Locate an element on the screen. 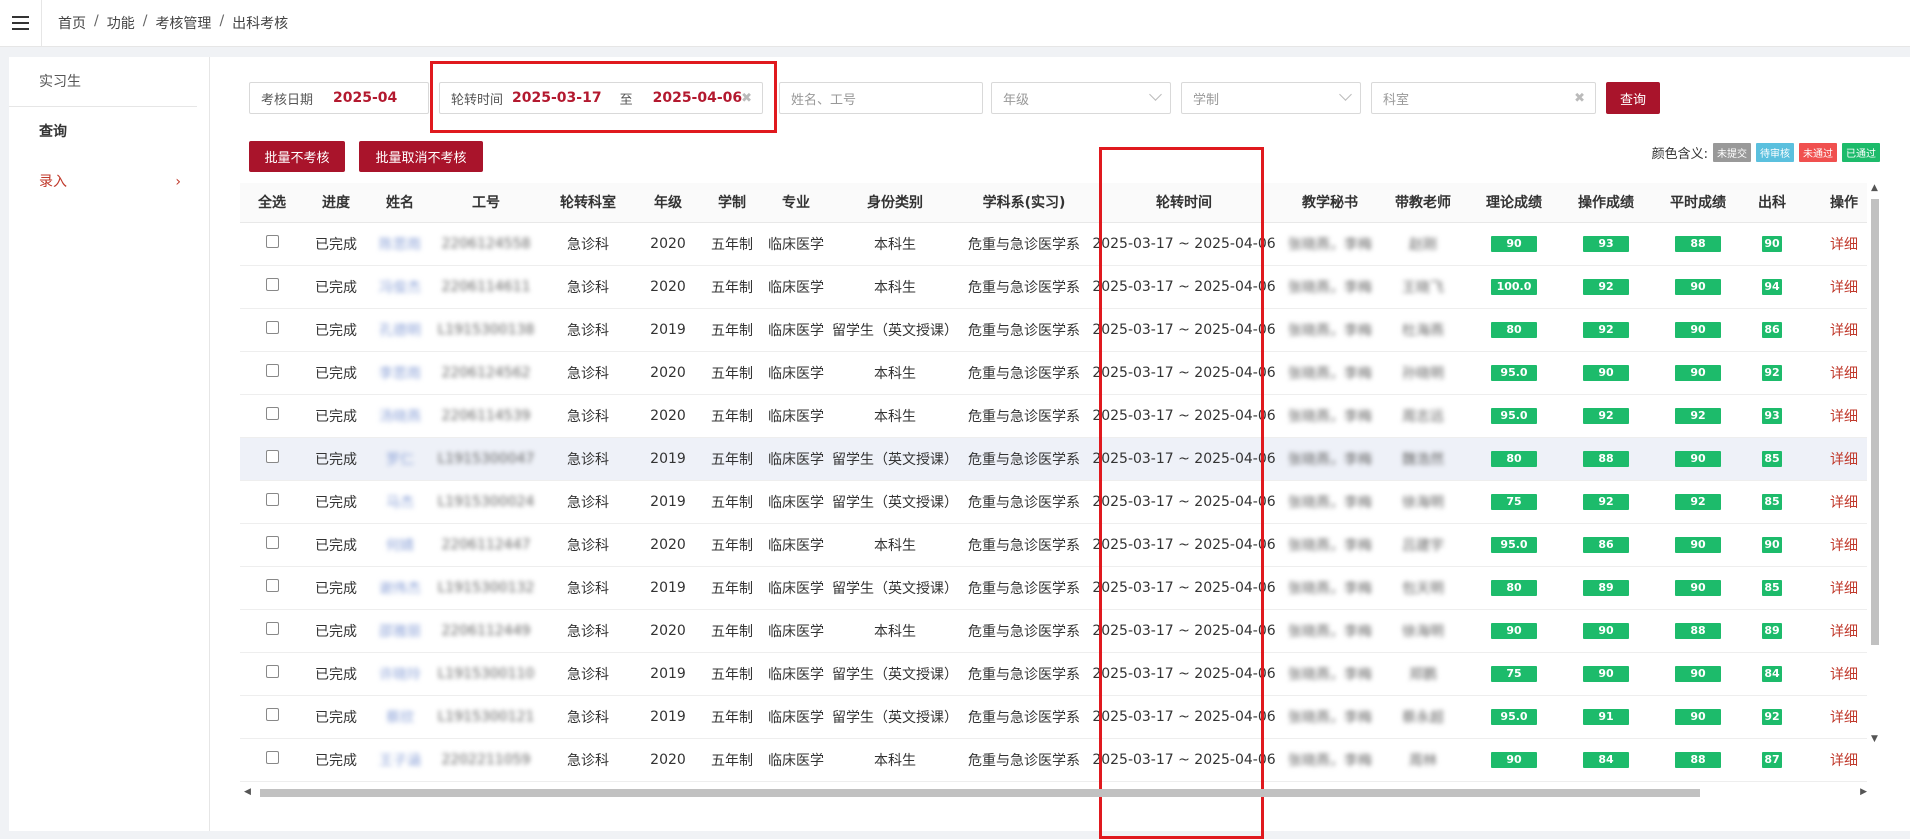 The width and height of the screenshot is (1910, 839). cell-name-text: 汤晓燕 is located at coordinates (400, 417).